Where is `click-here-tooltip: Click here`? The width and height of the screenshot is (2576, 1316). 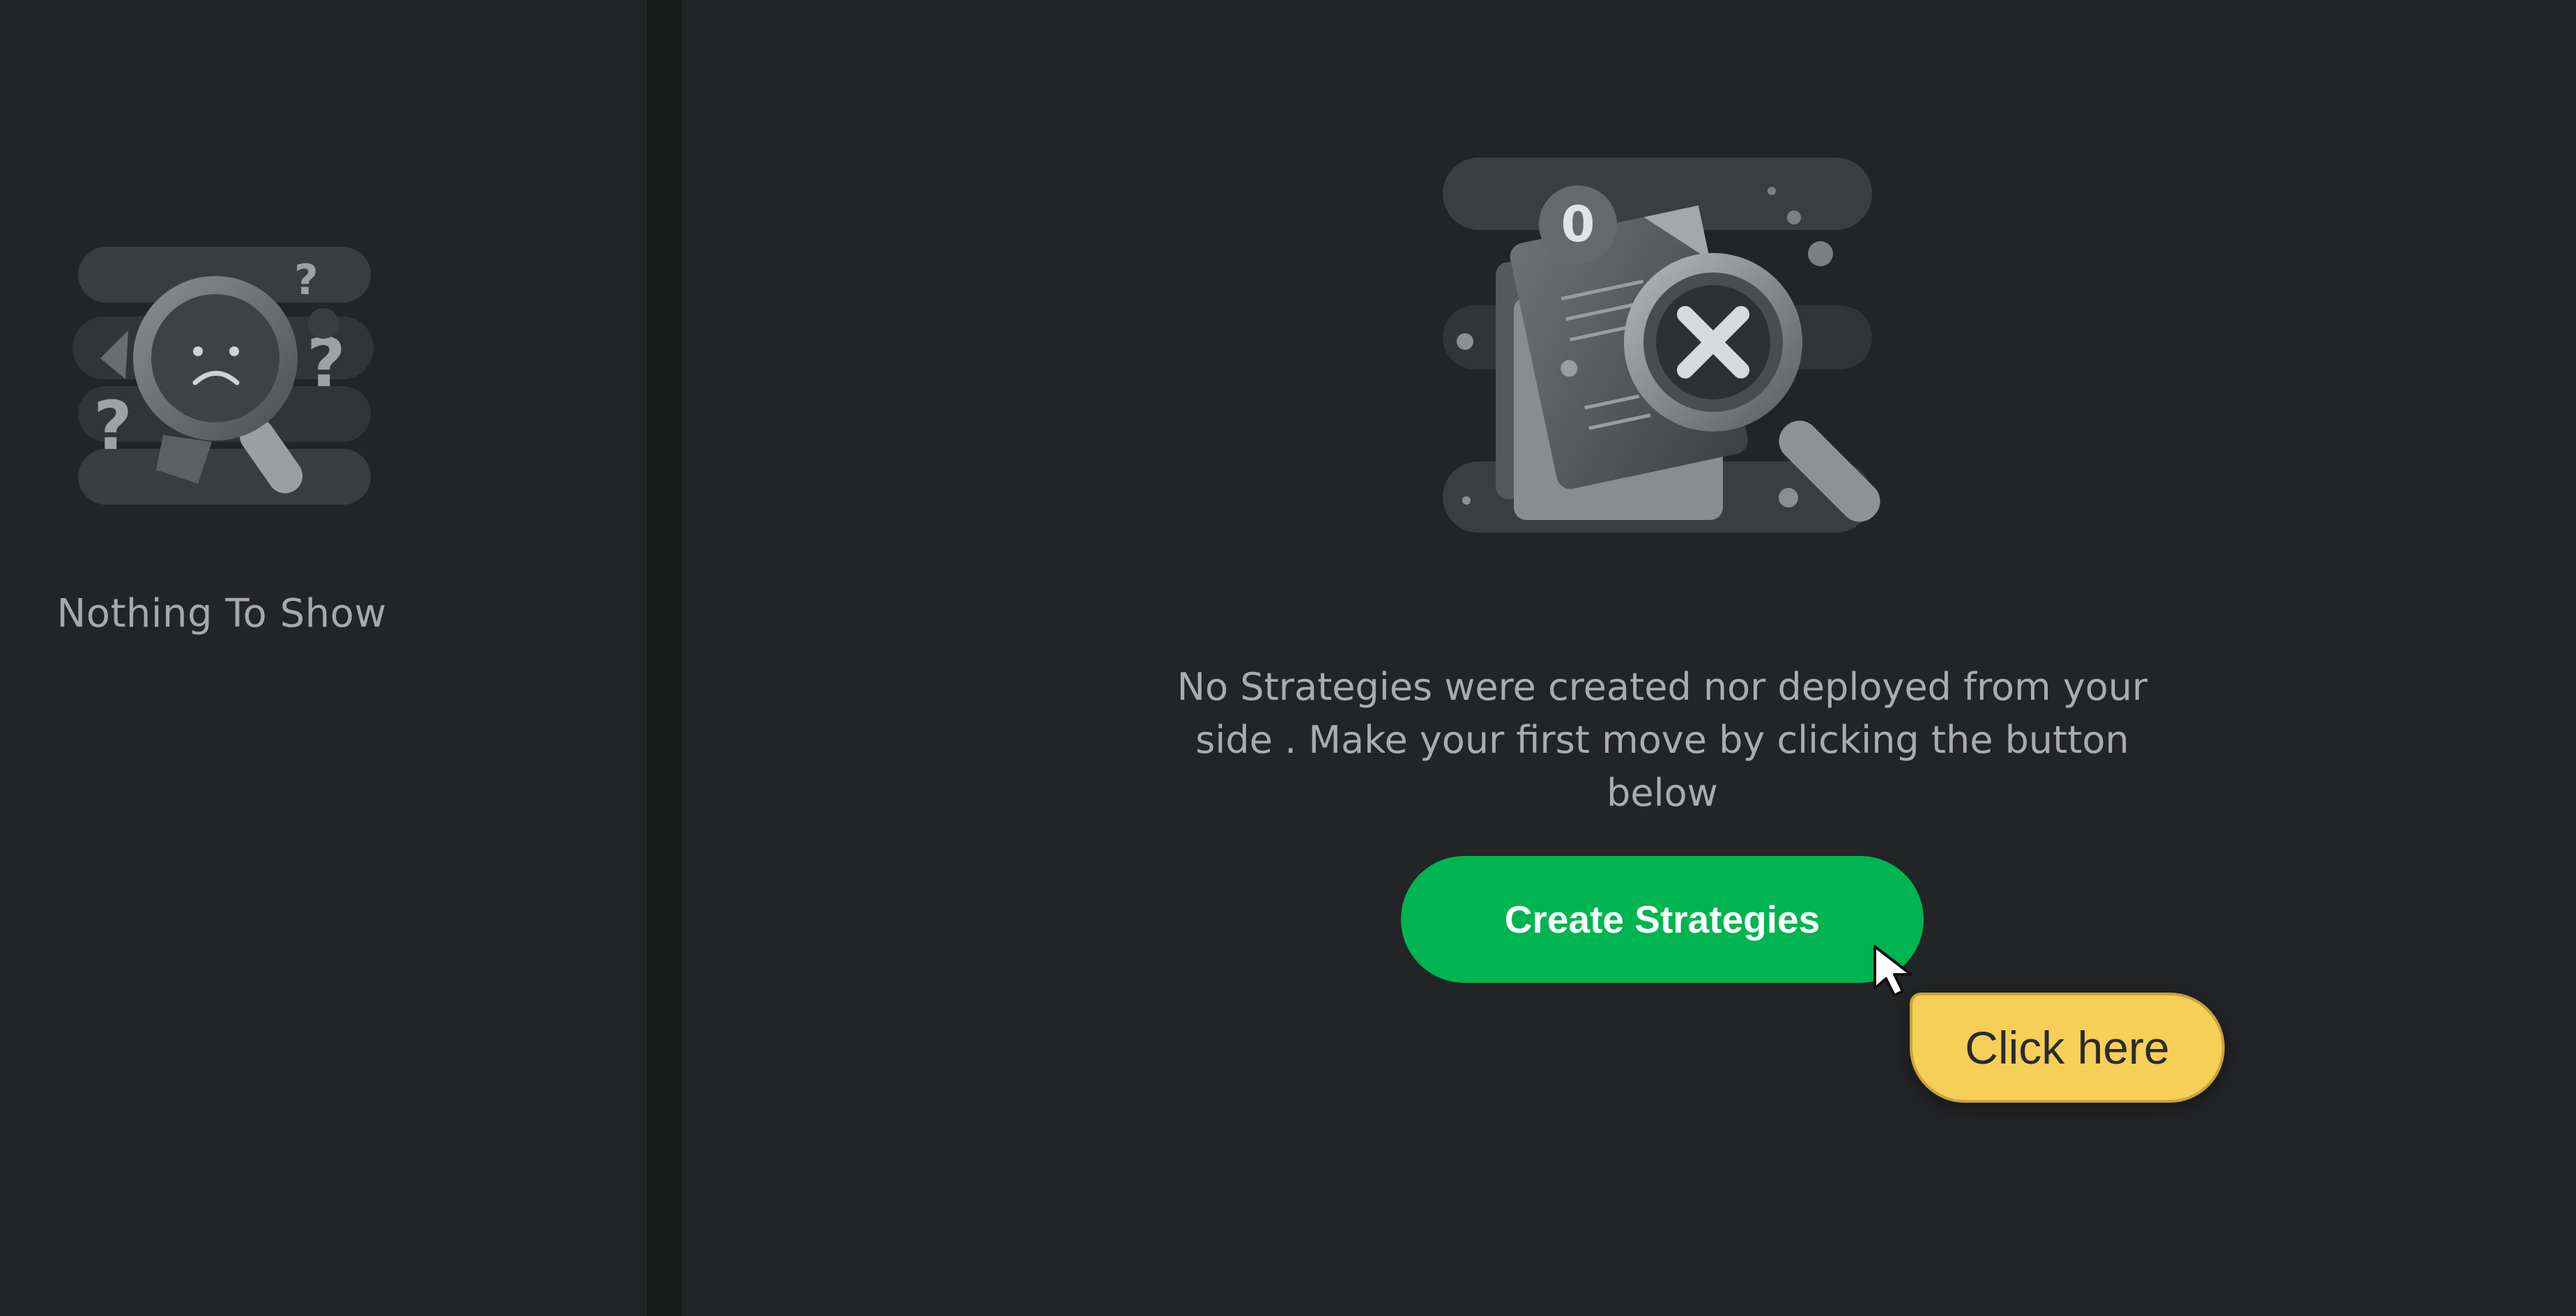
click-here-tooltip: Click here is located at coordinates (2067, 1048).